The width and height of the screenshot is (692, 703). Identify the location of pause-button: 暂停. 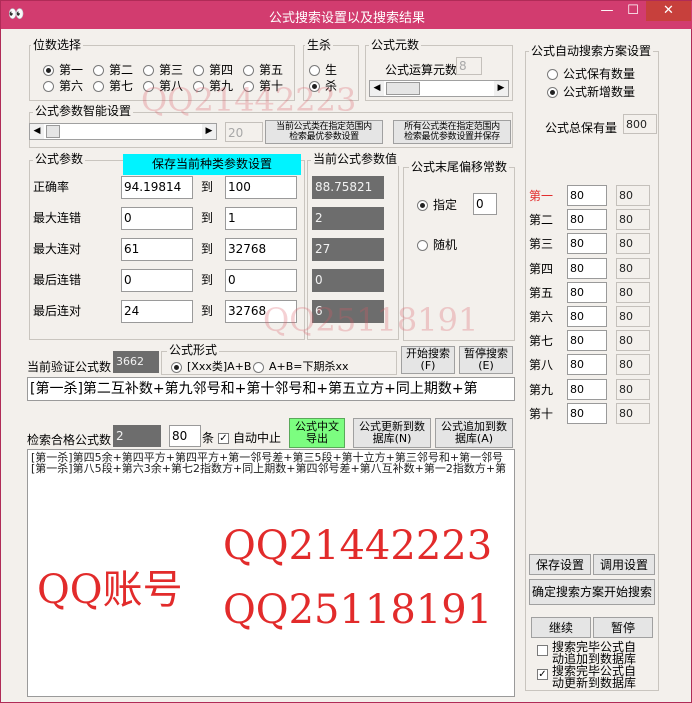
(623, 627).